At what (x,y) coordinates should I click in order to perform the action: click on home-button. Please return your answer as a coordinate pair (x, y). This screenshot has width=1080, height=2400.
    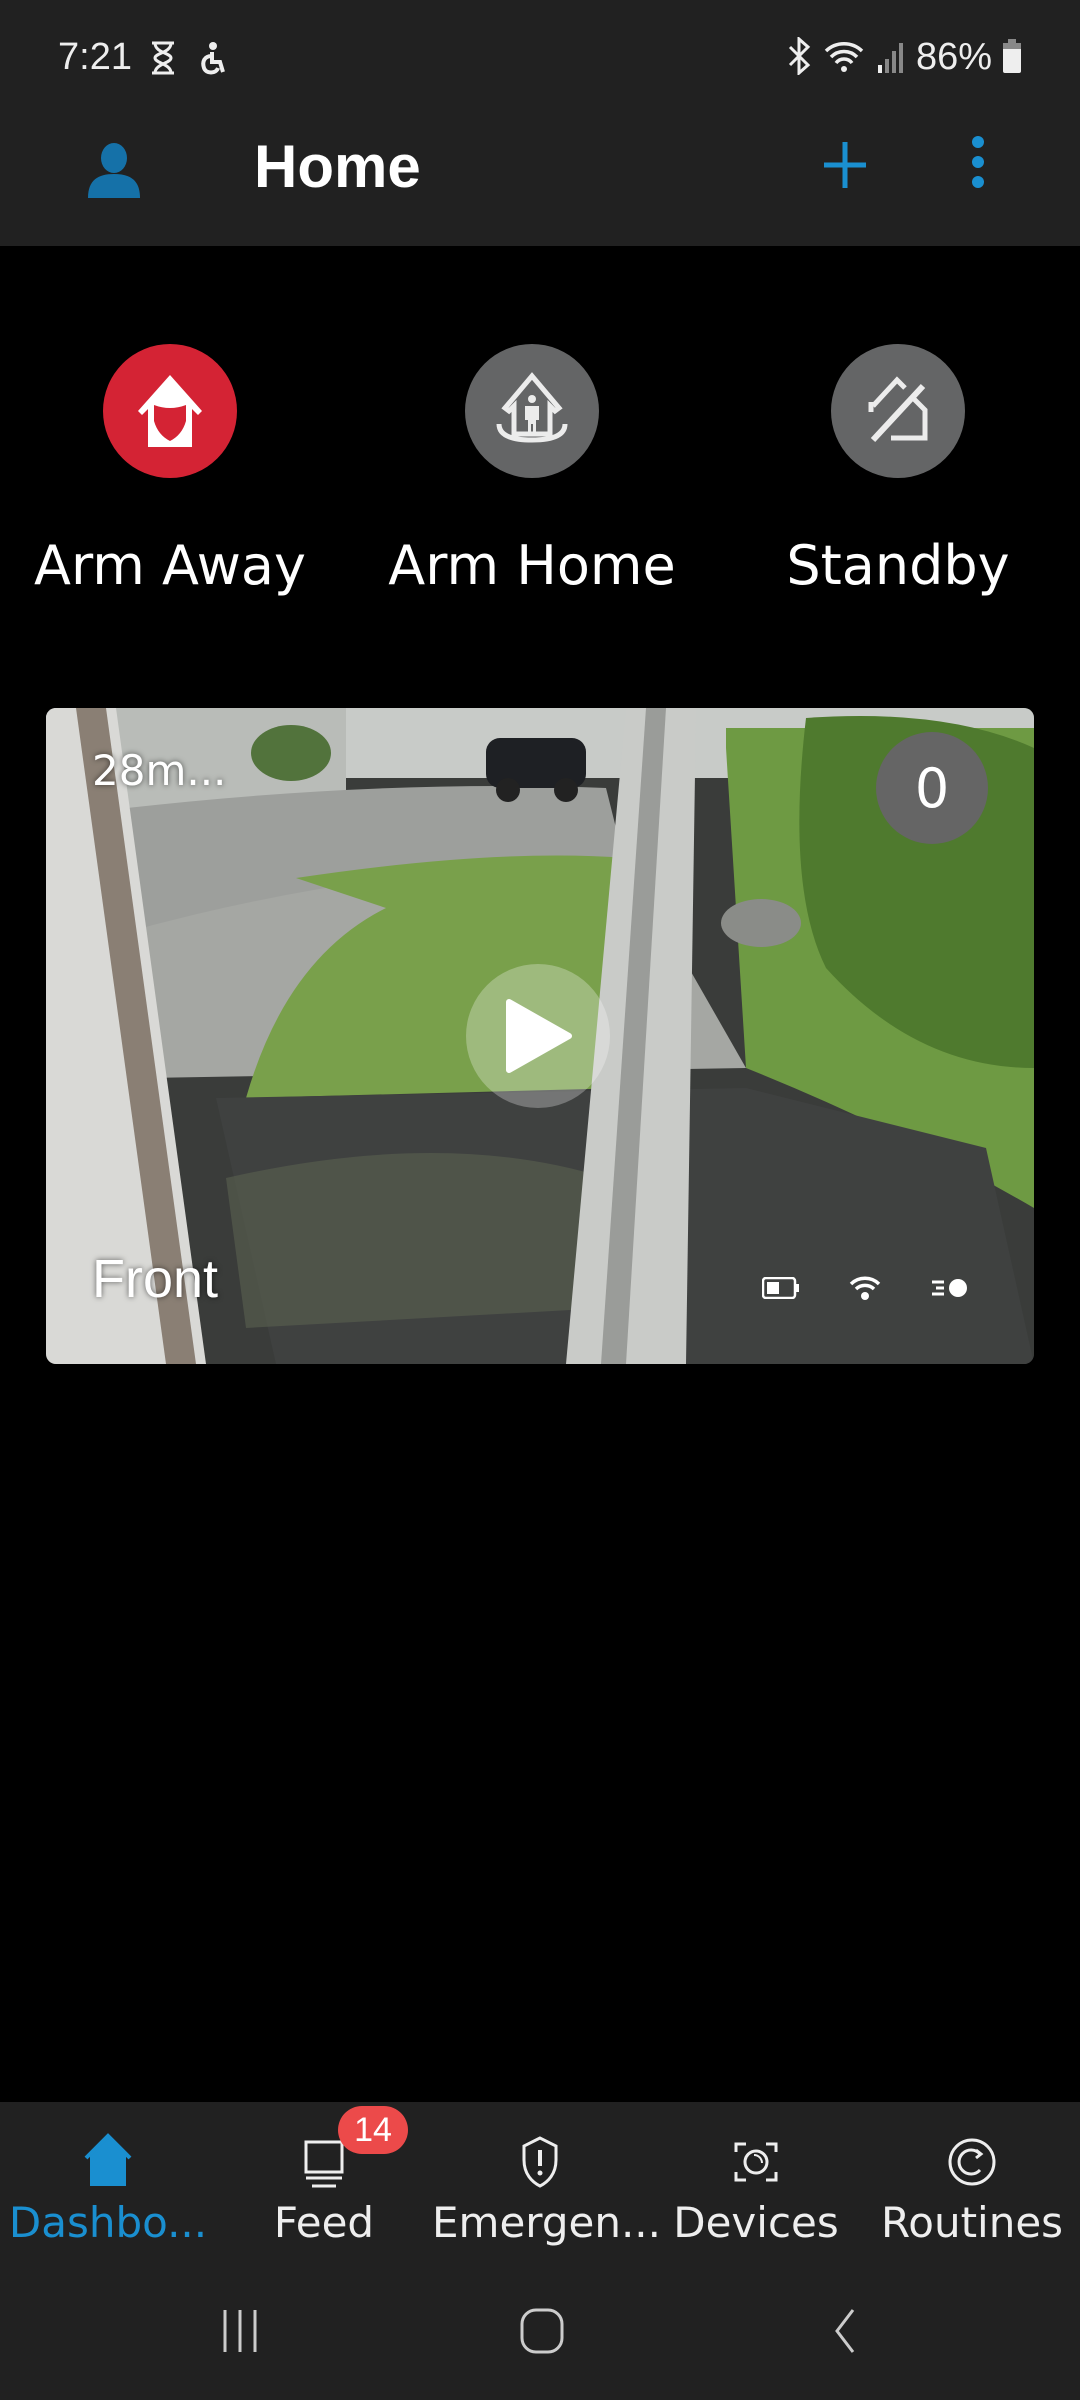
    Looking at the image, I should click on (542, 2331).